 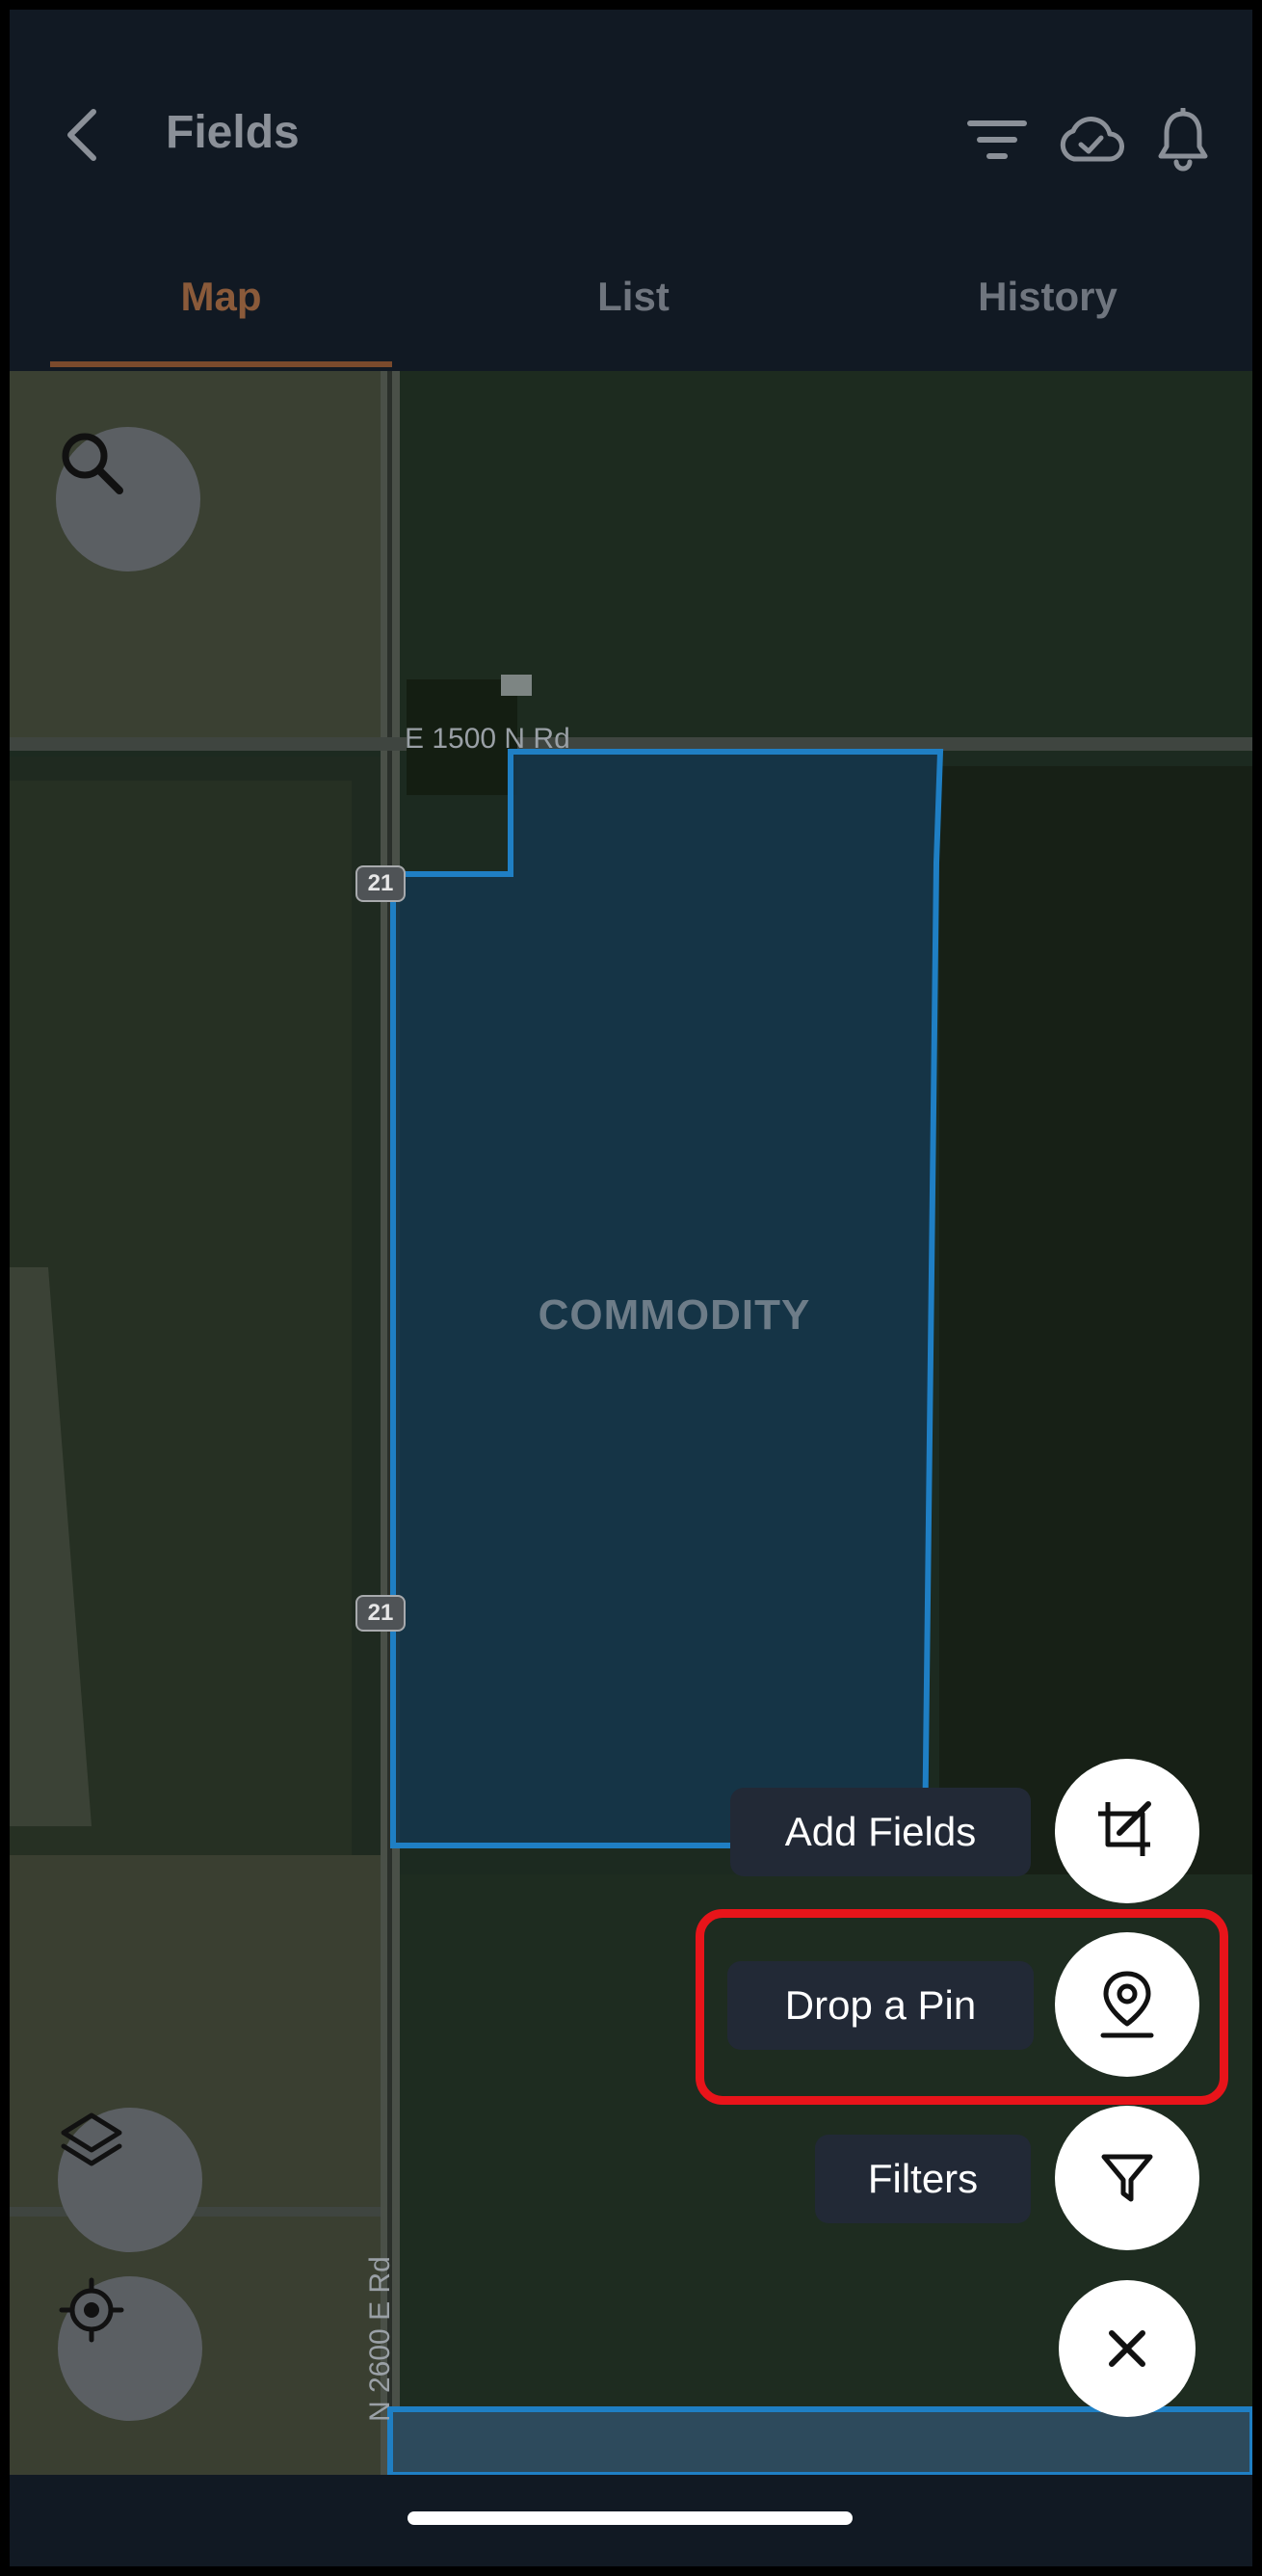 I want to click on cloud-check-icon, so click(x=1092, y=139).